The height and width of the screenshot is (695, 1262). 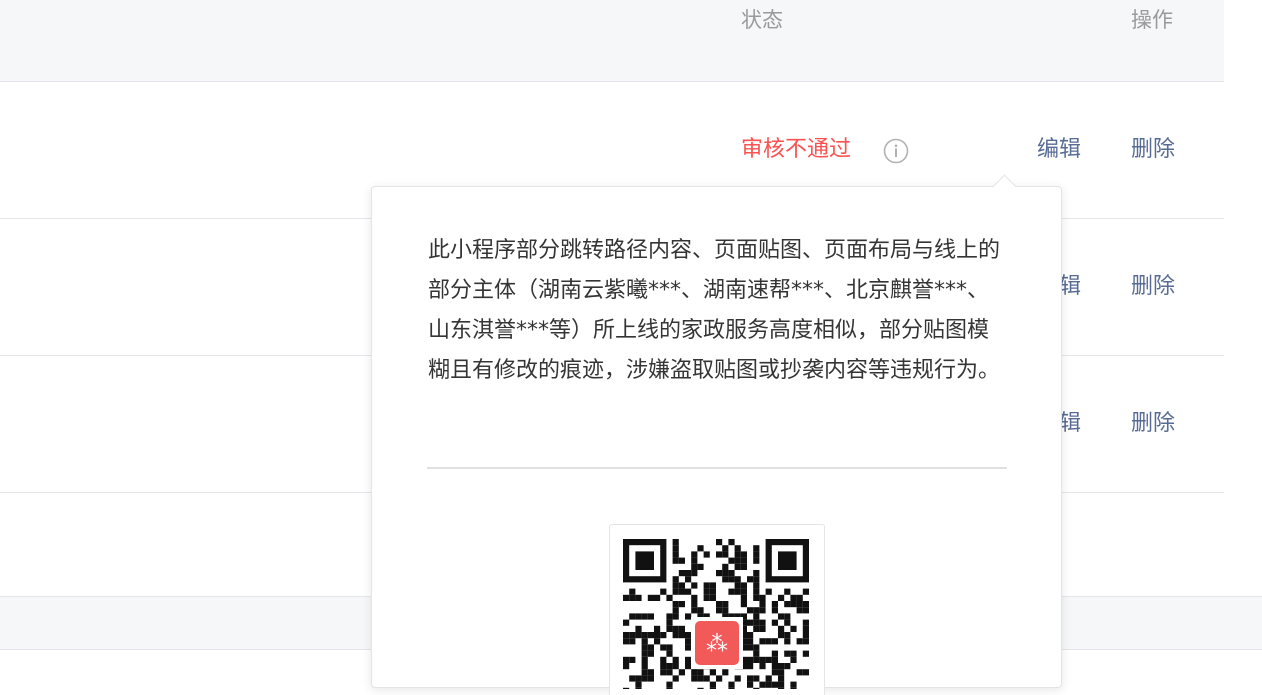 What do you see at coordinates (716, 614) in the screenshot?
I see `qr-code-image: ⁂` at bounding box center [716, 614].